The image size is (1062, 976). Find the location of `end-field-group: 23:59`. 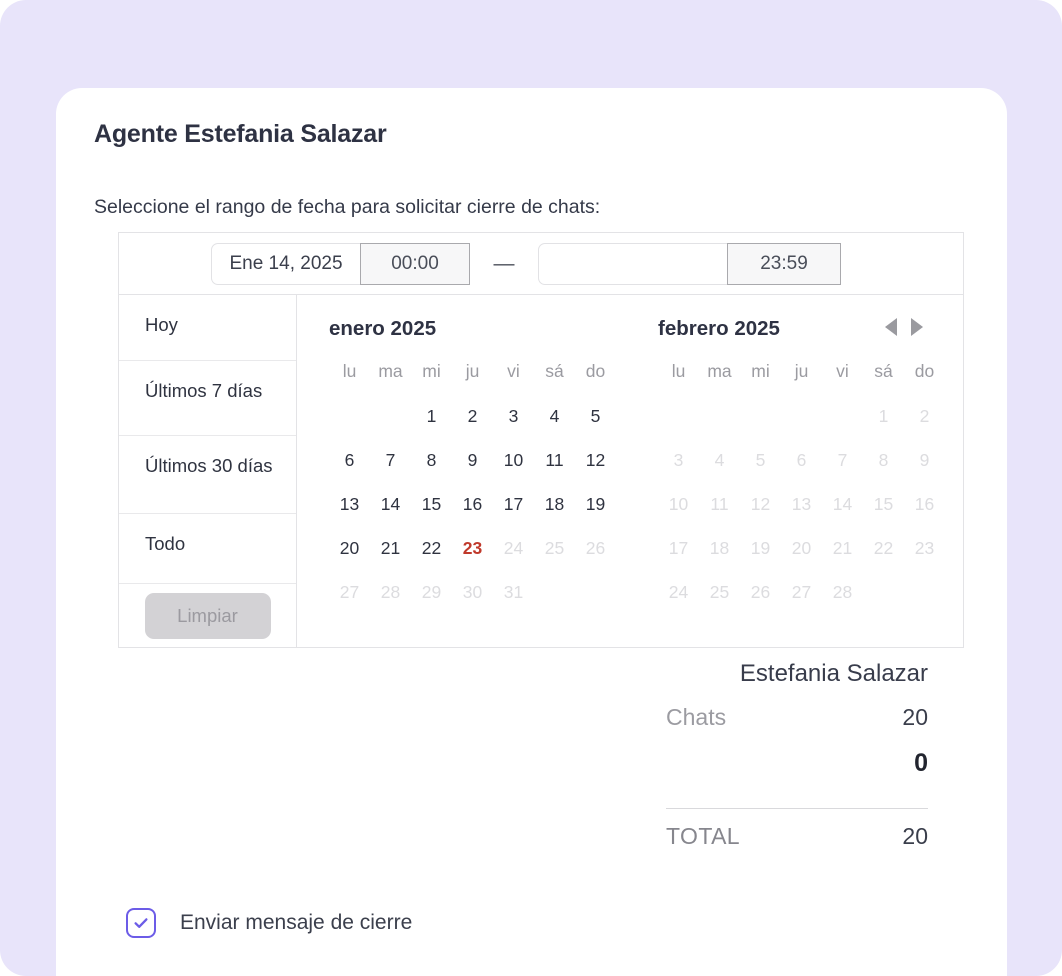

end-field-group: 23:59 is located at coordinates (689, 263).